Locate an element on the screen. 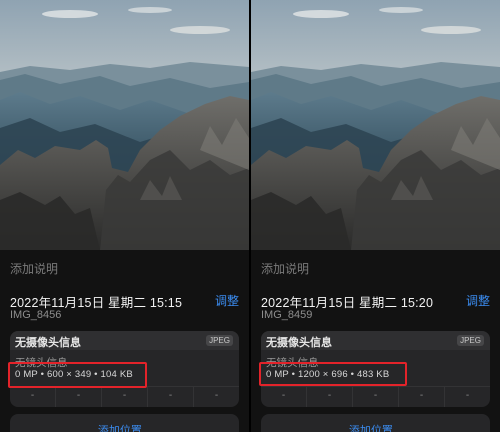 The width and height of the screenshot is (500, 432). photo-filename: IMG_8459 is located at coordinates (287, 315).